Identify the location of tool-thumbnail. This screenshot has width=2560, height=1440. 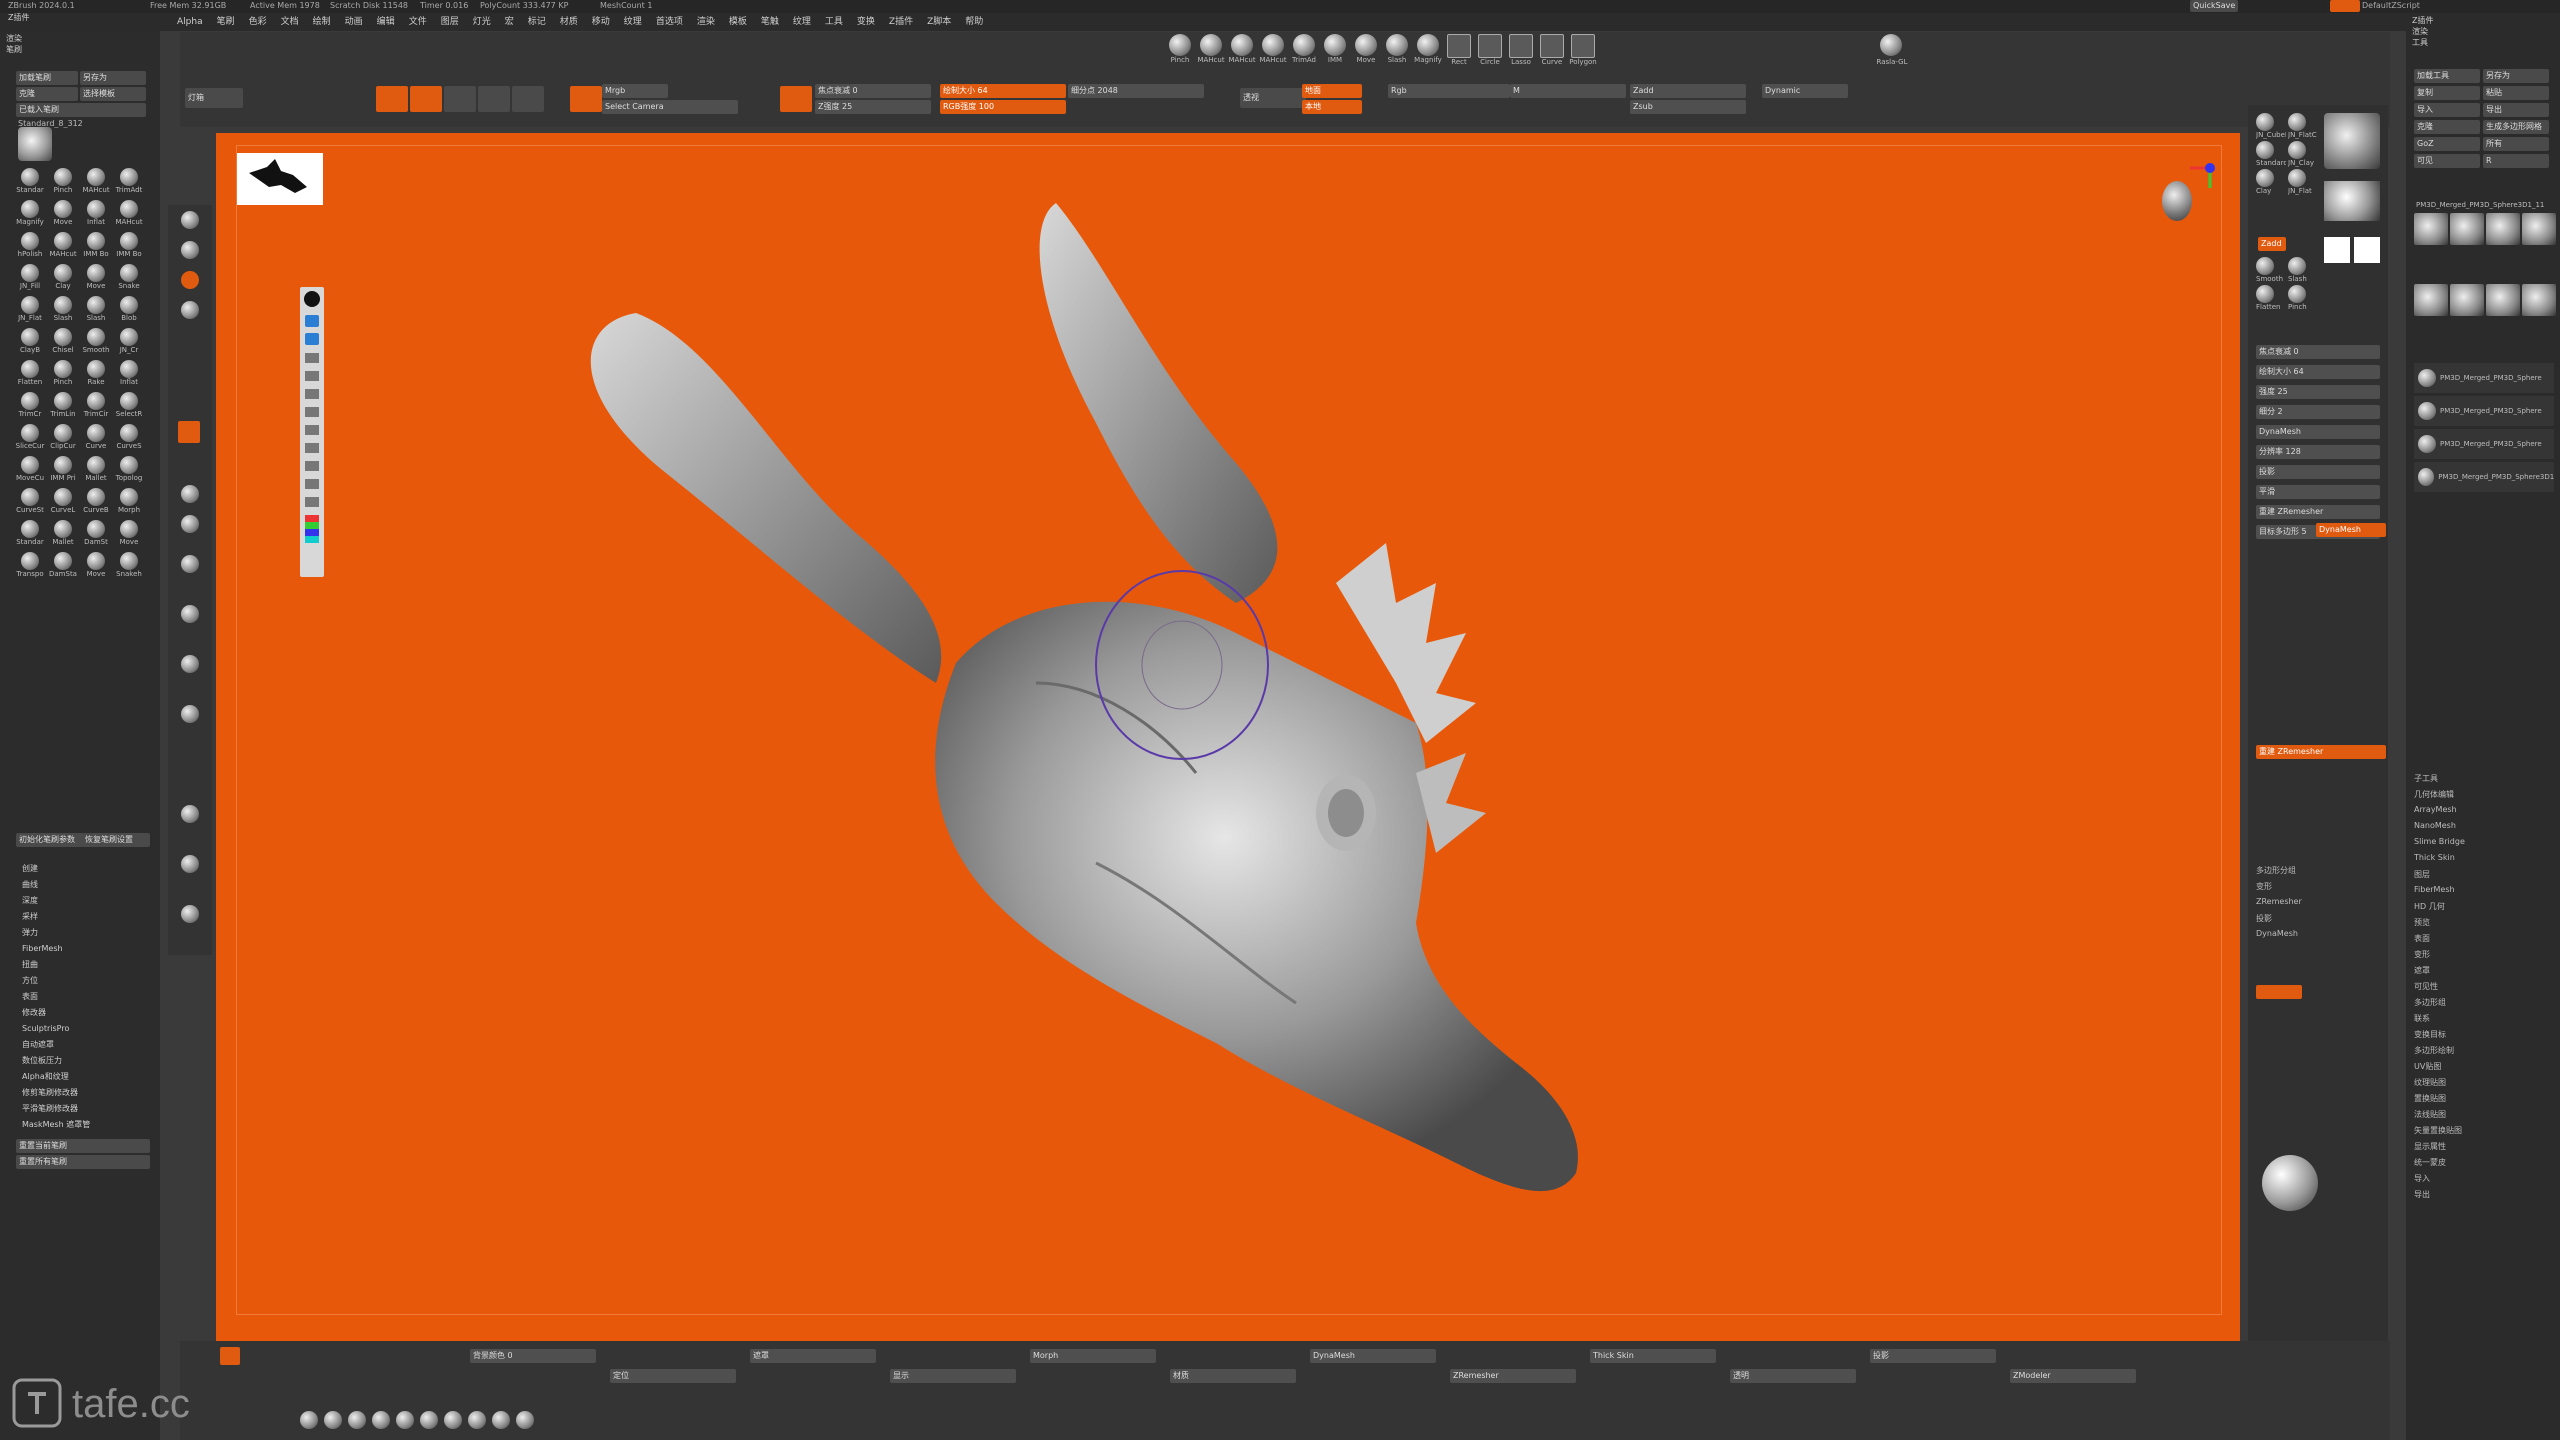
(2467, 229).